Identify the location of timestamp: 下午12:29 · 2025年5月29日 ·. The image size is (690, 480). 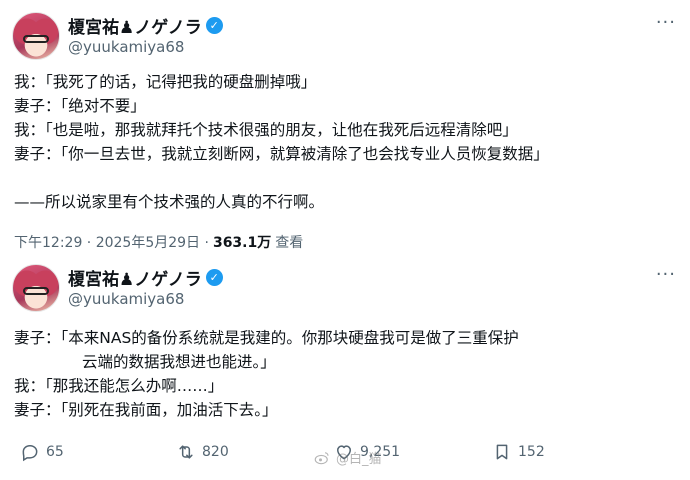
(111, 242).